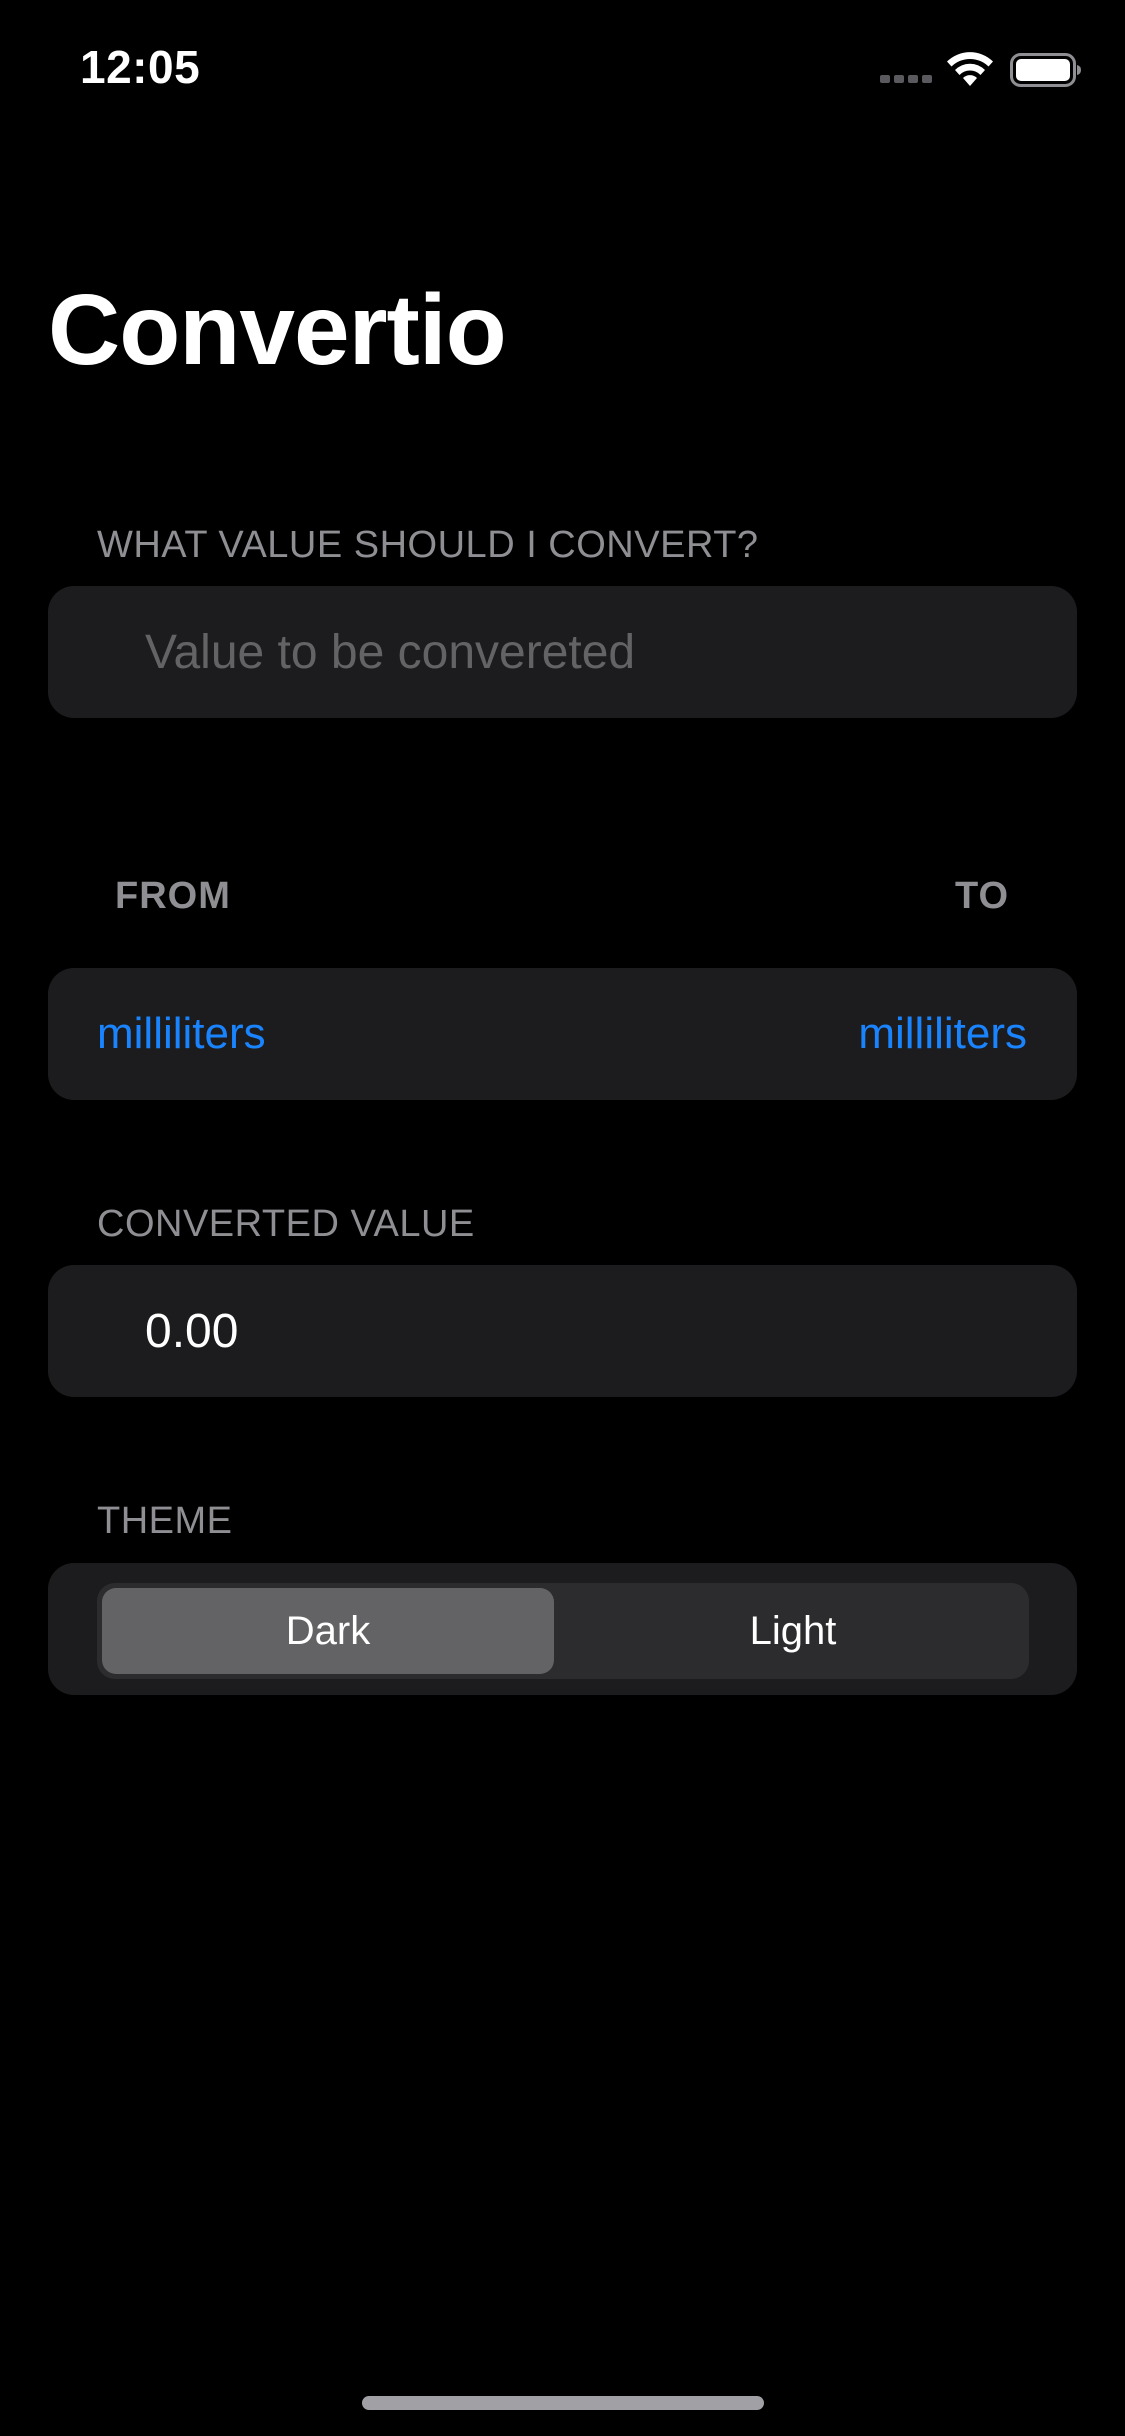 The width and height of the screenshot is (1125, 2436). Describe the element at coordinates (277, 330) in the screenshot. I see `page-title: Convertio` at that location.